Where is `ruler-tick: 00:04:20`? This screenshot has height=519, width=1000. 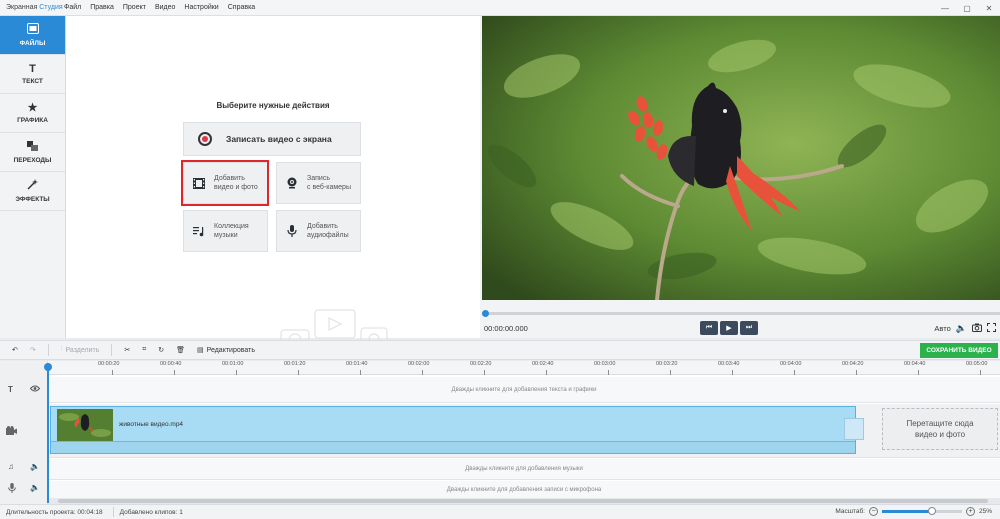 ruler-tick: 00:04:20 is located at coordinates (853, 368).